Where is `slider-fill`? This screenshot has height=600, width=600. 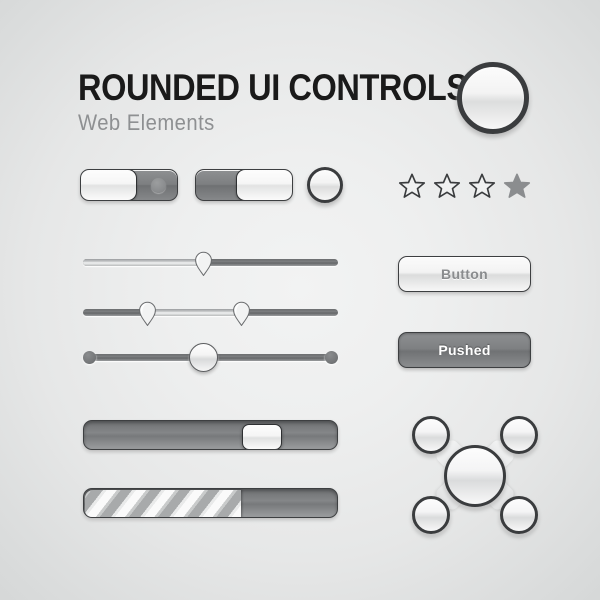 slider-fill is located at coordinates (143, 262).